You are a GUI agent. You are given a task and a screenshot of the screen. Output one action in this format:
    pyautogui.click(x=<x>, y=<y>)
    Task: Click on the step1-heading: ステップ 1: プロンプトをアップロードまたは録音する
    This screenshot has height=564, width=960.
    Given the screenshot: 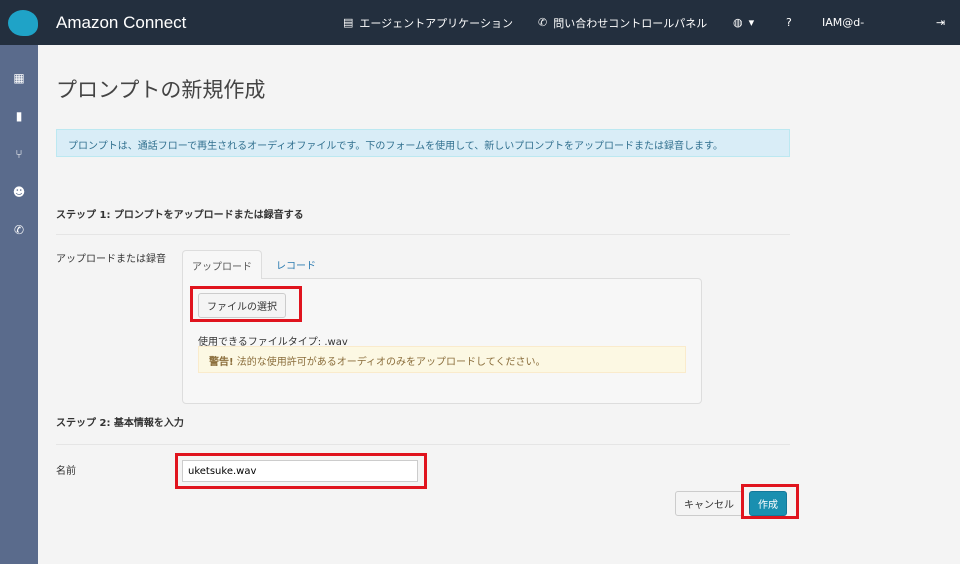 What is the action you would take?
    pyautogui.click(x=180, y=215)
    